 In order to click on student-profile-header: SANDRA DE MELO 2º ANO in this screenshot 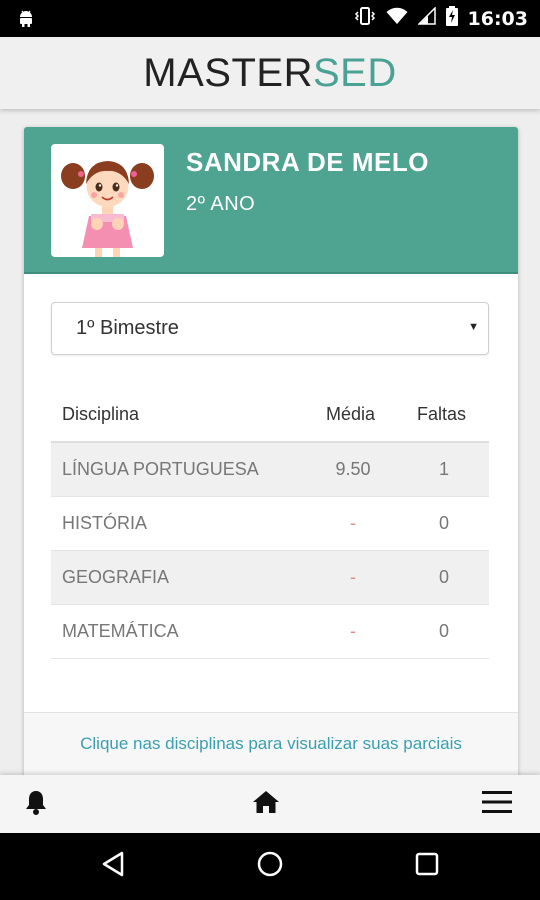, I will do `click(271, 200)`.